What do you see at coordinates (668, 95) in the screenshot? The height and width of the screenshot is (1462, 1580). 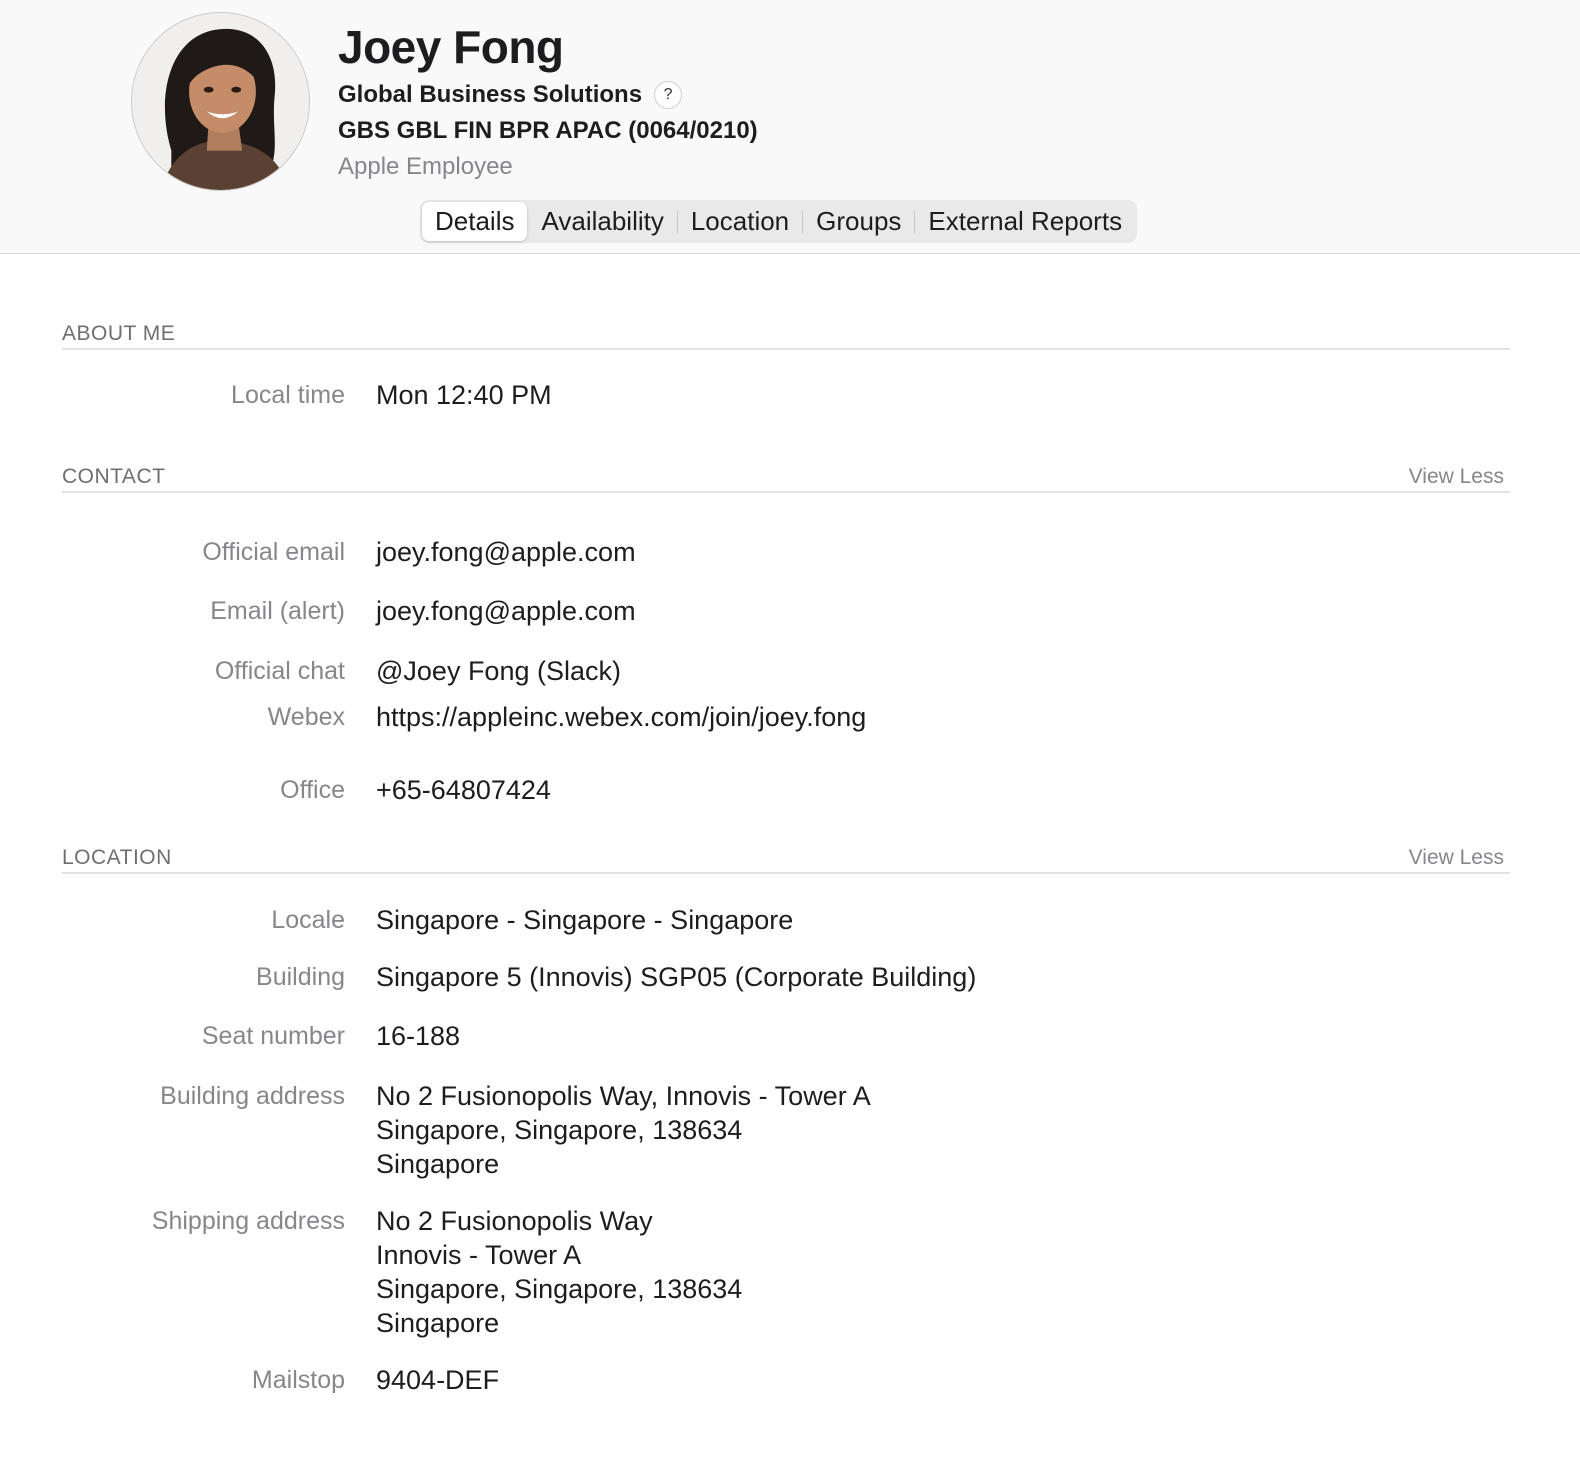 I see `help-icon: ?` at bounding box center [668, 95].